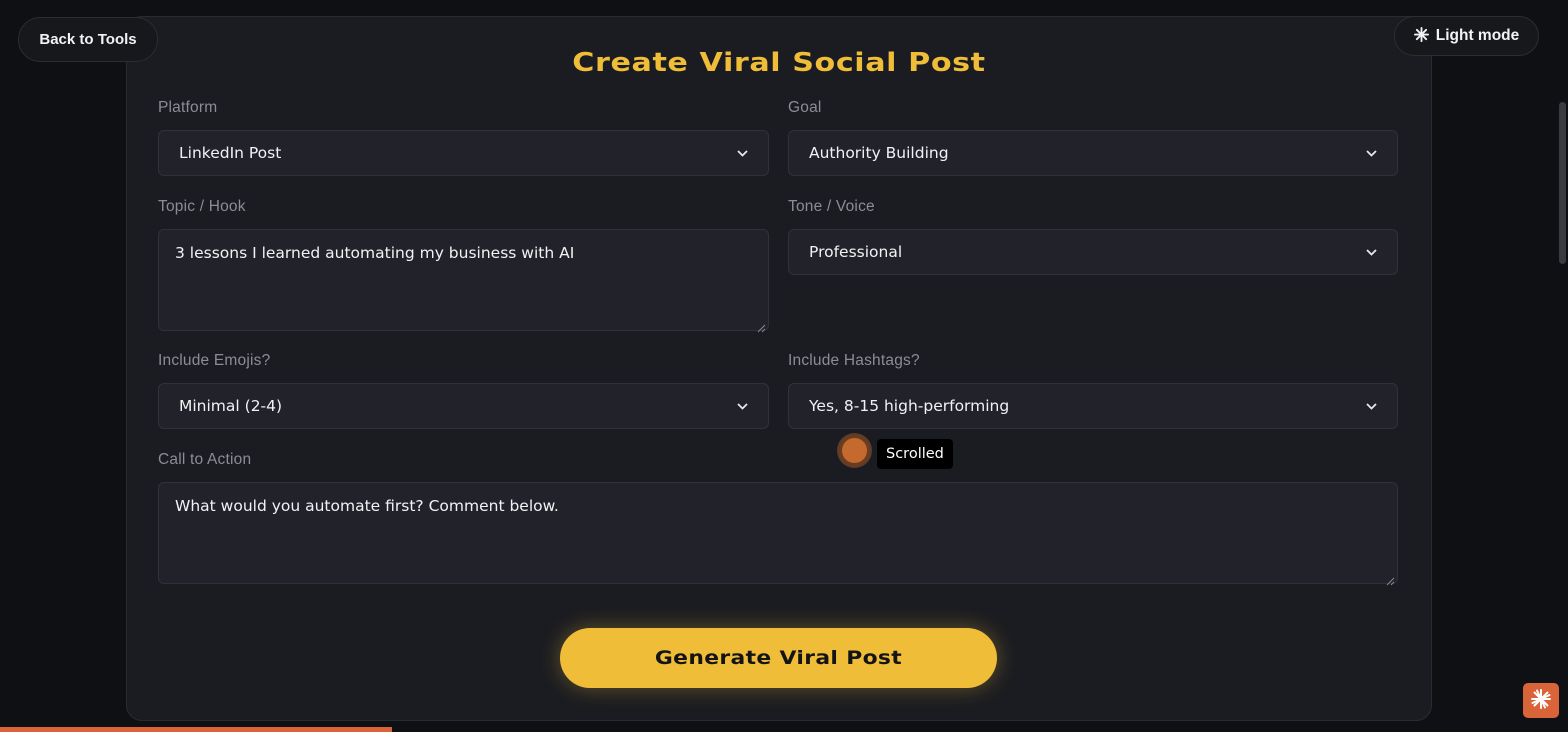 The image size is (1568, 732). I want to click on platform-label: Platform, so click(188, 107).